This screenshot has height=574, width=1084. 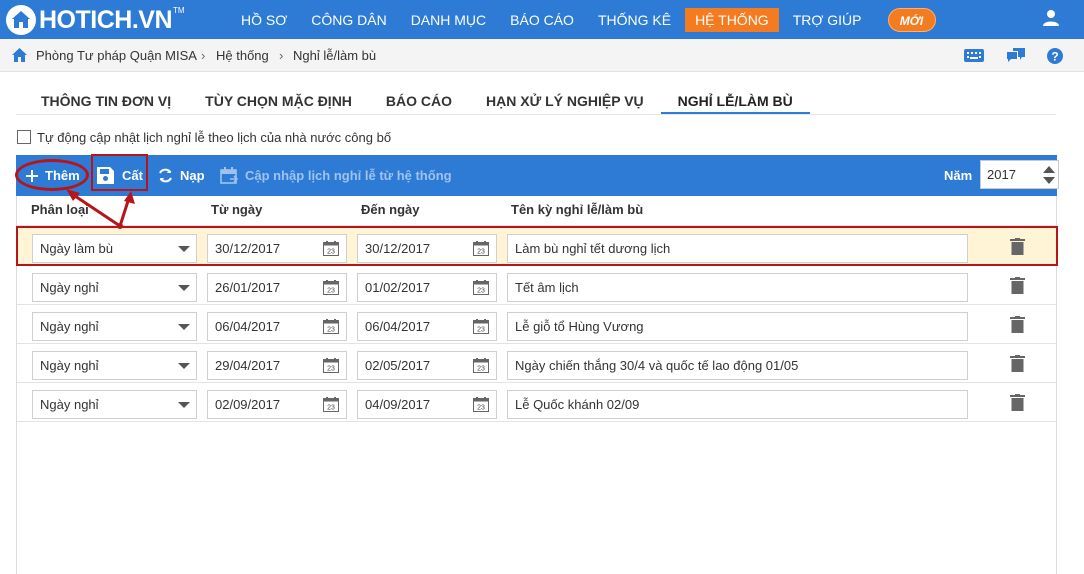 I want to click on new-badge: MỚI, so click(x=911, y=19).